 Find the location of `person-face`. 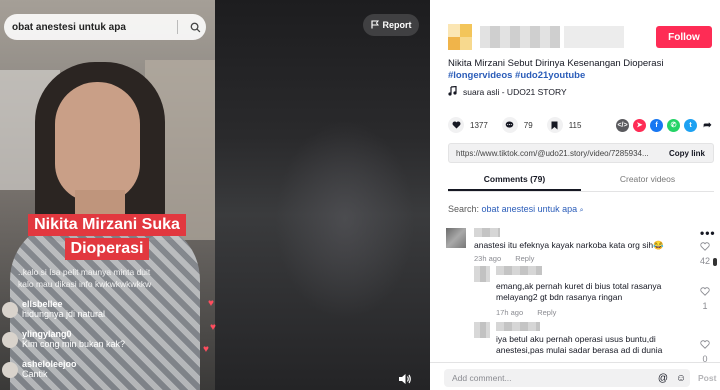

person-face is located at coordinates (97, 142).